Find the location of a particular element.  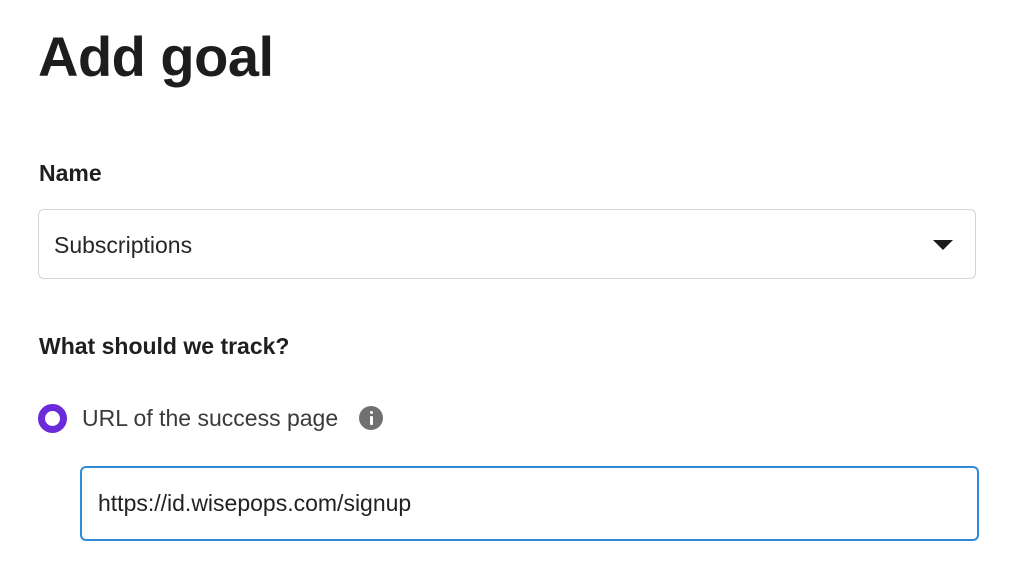

name-select: Subscriptions is located at coordinates (507, 244).